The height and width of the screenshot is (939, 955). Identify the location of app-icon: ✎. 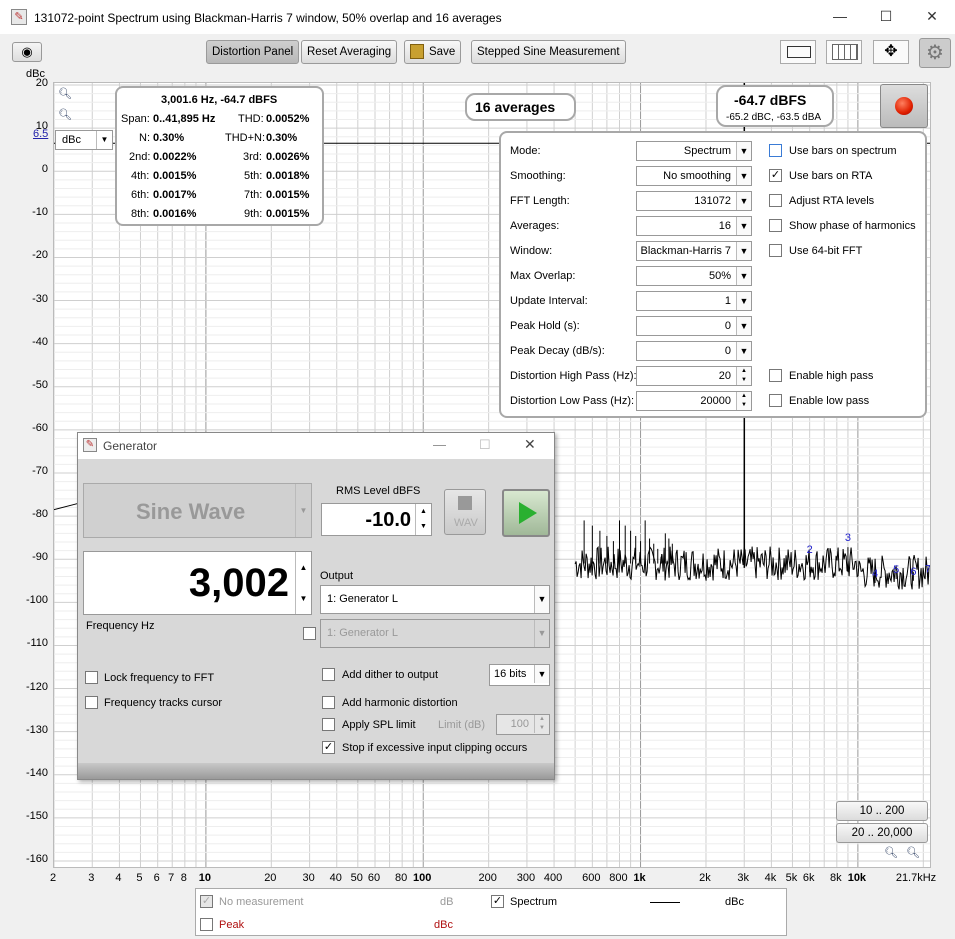
(19, 17).